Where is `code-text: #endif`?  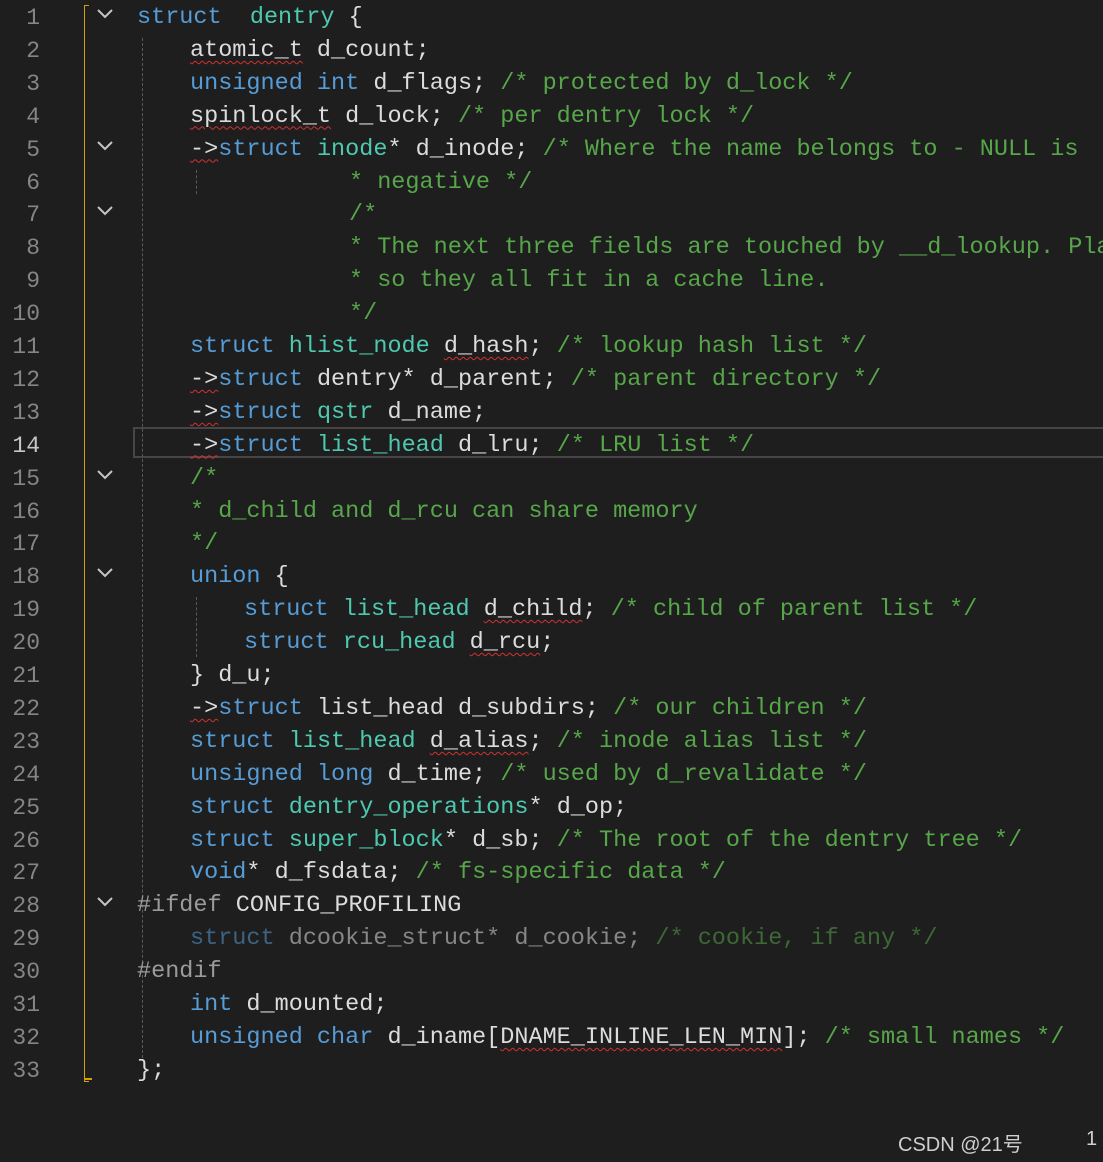 code-text: #endif is located at coordinates (179, 972).